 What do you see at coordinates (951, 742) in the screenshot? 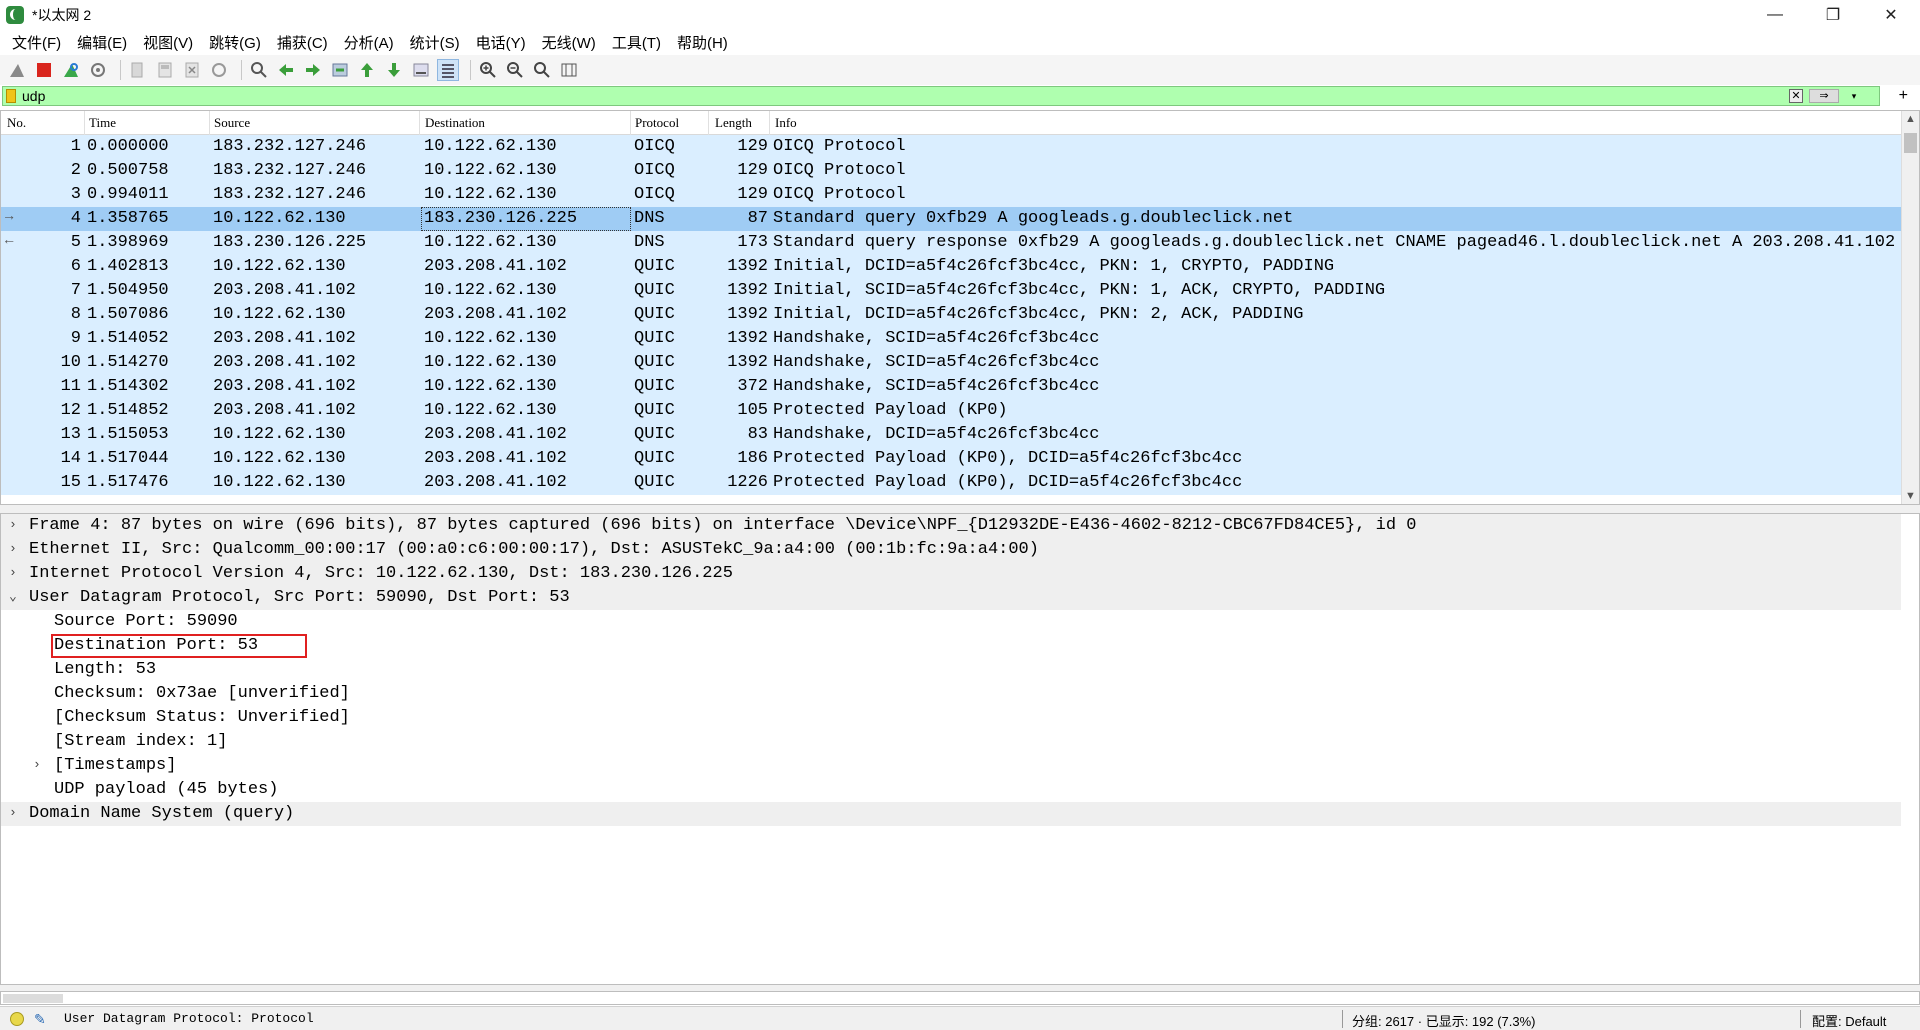
I see `tree-item: [Stream index: 1]` at bounding box center [951, 742].